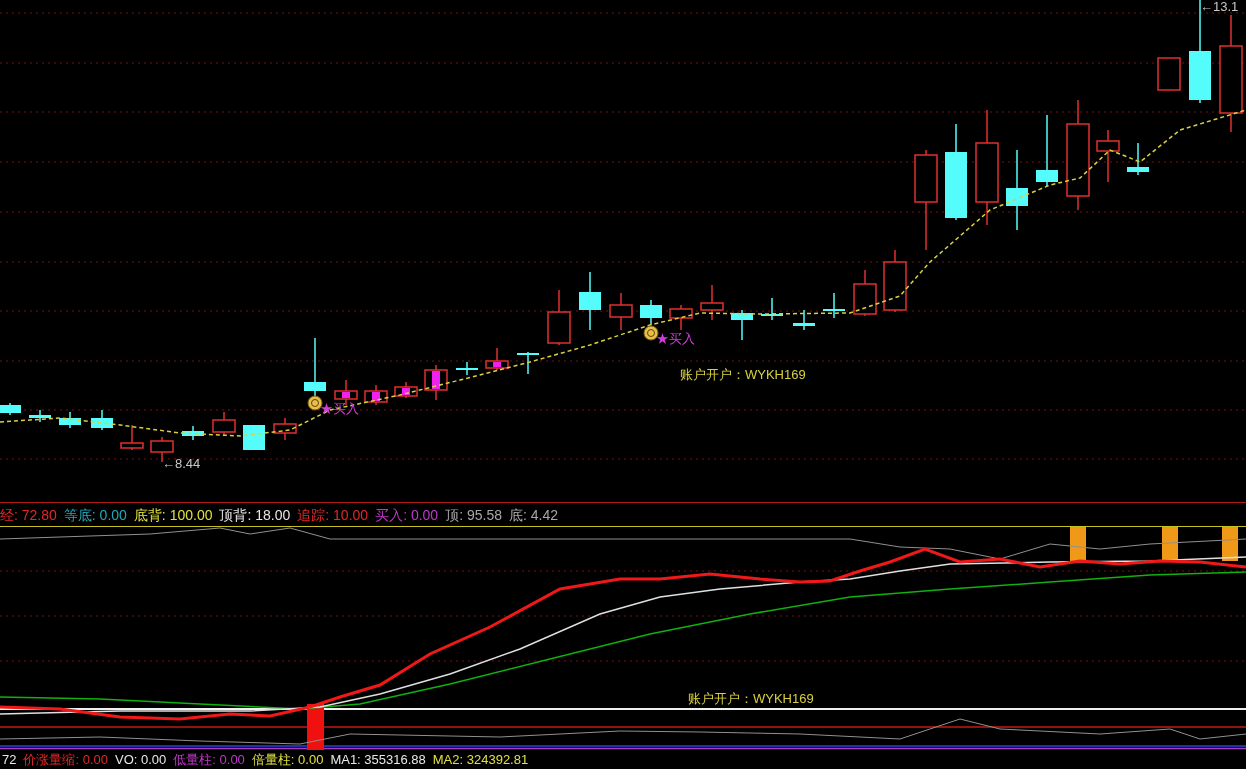 This screenshot has height=769, width=1246. What do you see at coordinates (473, 514) in the screenshot?
I see `indicator-reading: 顶: 95.58` at bounding box center [473, 514].